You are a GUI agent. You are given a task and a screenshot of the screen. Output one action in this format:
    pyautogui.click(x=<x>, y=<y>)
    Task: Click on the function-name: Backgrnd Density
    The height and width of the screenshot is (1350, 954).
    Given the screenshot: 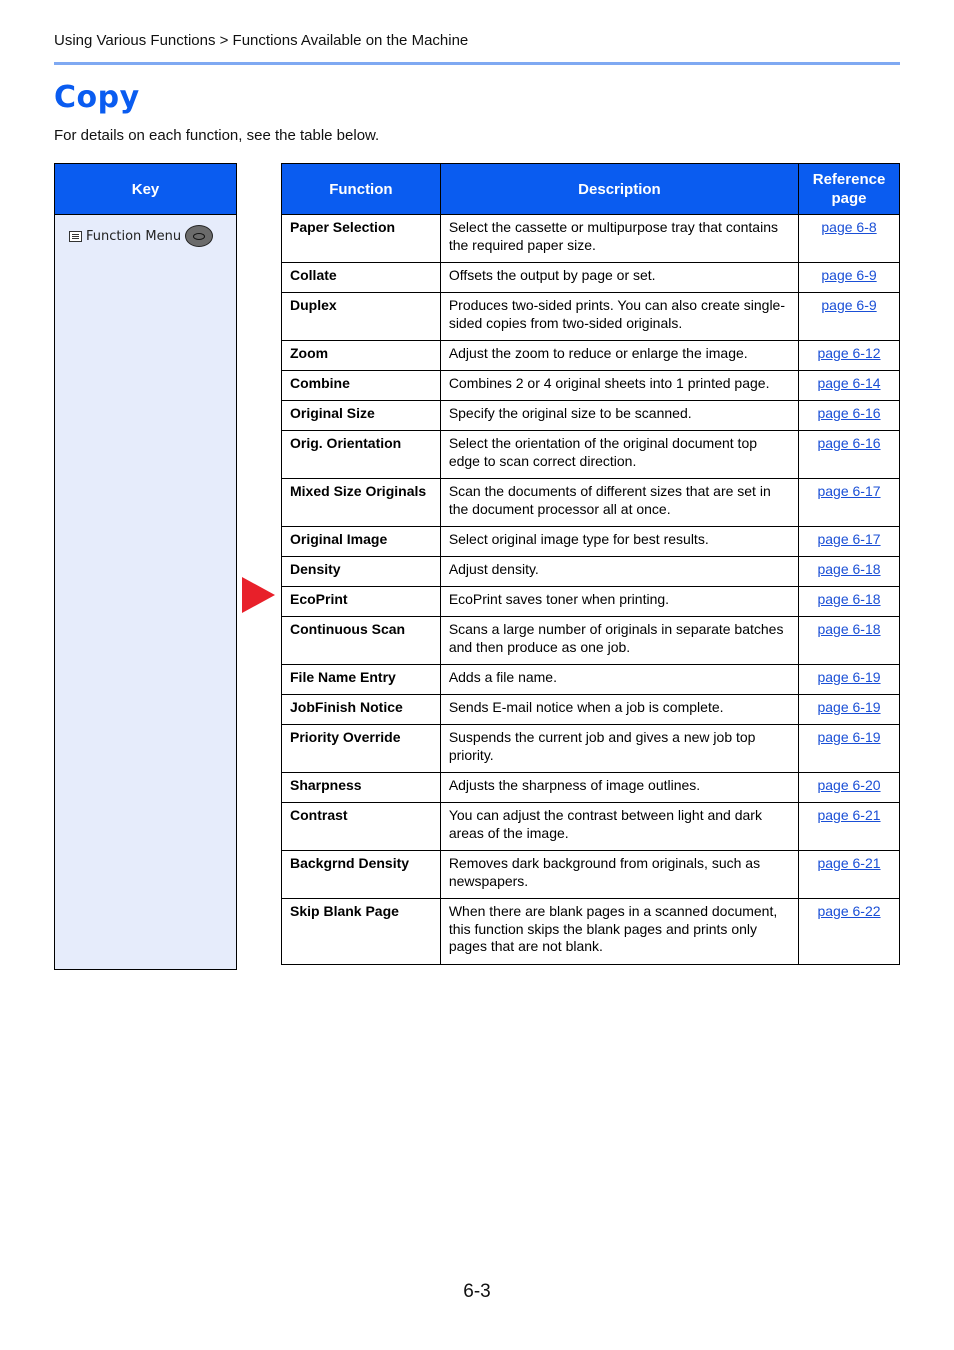 What is the action you would take?
    pyautogui.click(x=361, y=874)
    